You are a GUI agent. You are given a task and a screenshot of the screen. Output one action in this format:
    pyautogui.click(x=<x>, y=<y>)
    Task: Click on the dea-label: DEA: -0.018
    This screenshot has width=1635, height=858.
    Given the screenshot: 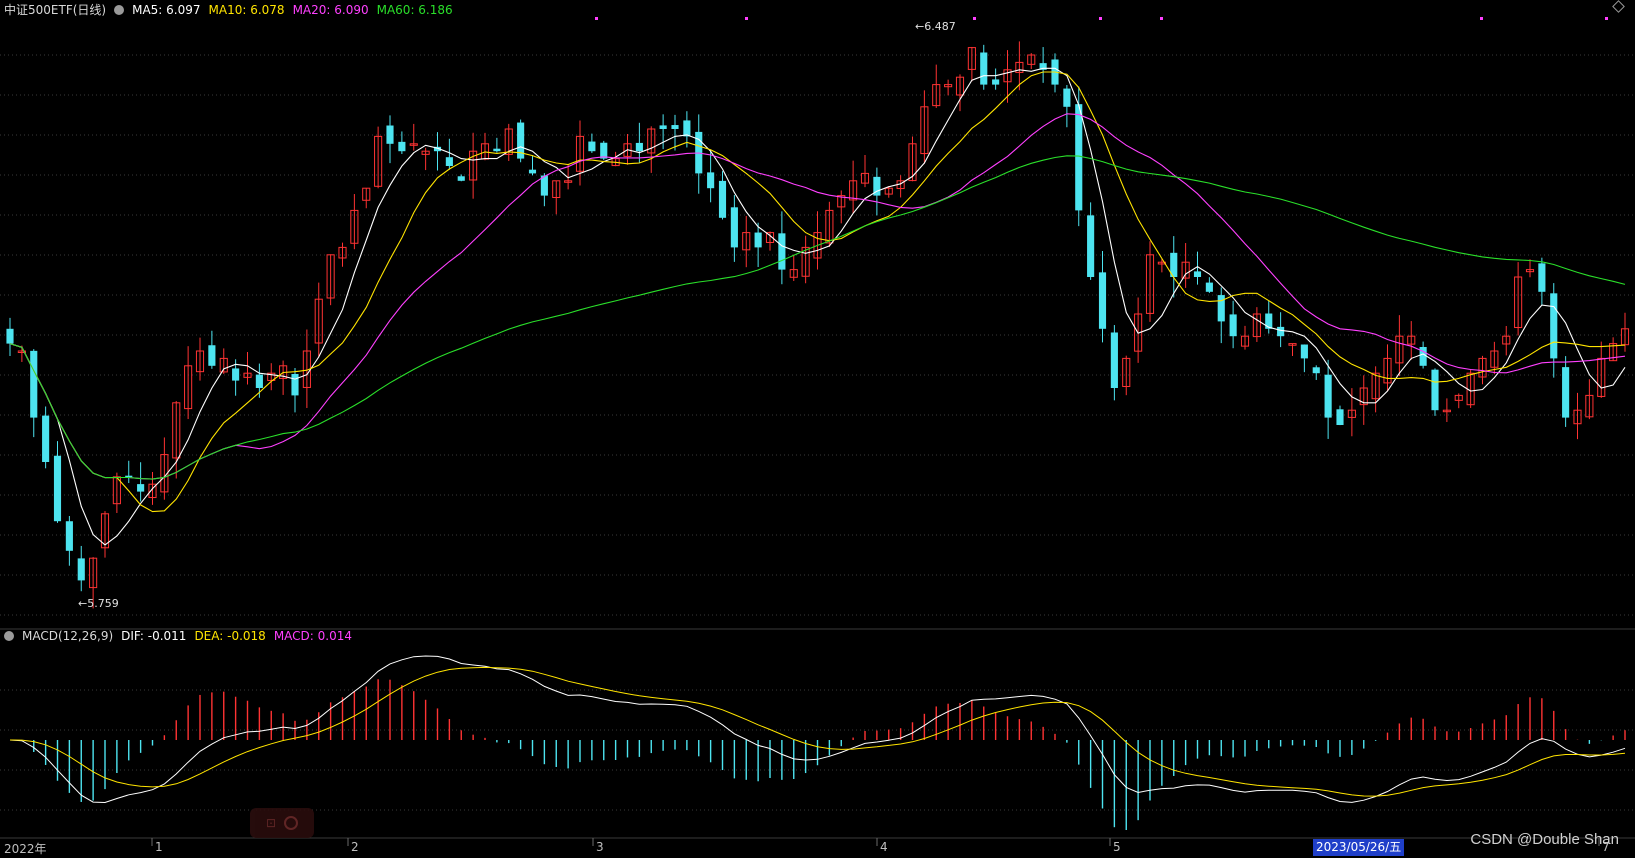 What is the action you would take?
    pyautogui.click(x=230, y=636)
    